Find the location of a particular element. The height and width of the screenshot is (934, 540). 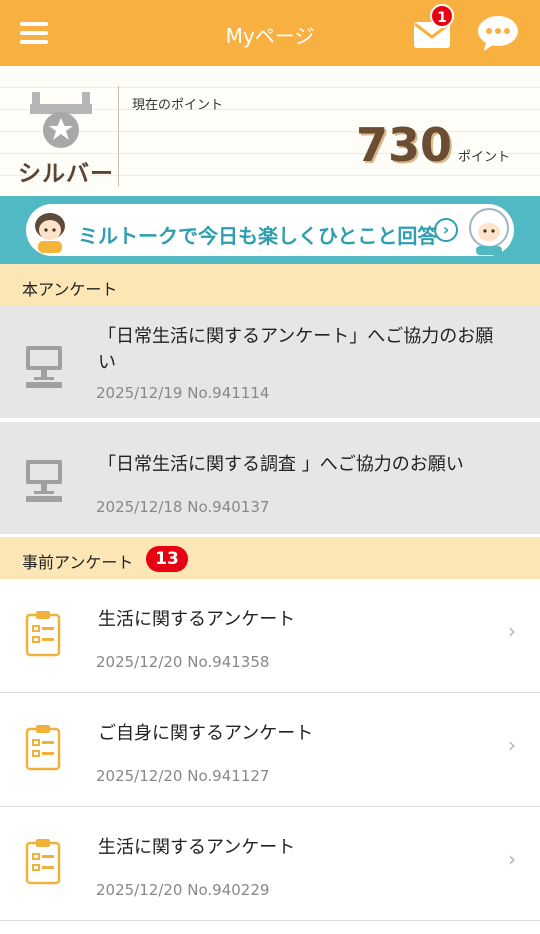

character-left-icon is located at coordinates (50, 233).